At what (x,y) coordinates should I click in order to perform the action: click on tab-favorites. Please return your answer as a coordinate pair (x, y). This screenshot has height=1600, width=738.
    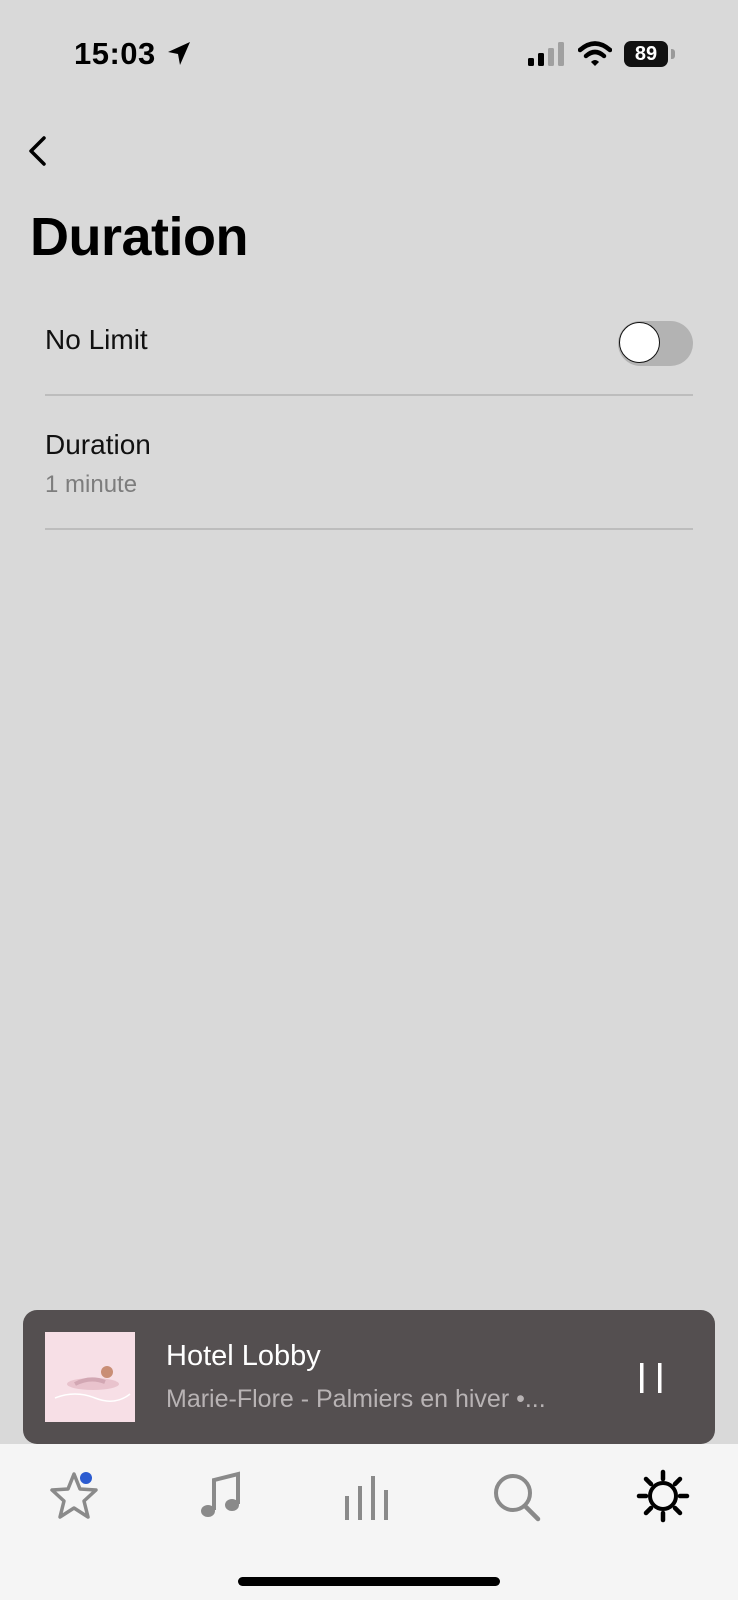
    Looking at the image, I should click on (74, 1496).